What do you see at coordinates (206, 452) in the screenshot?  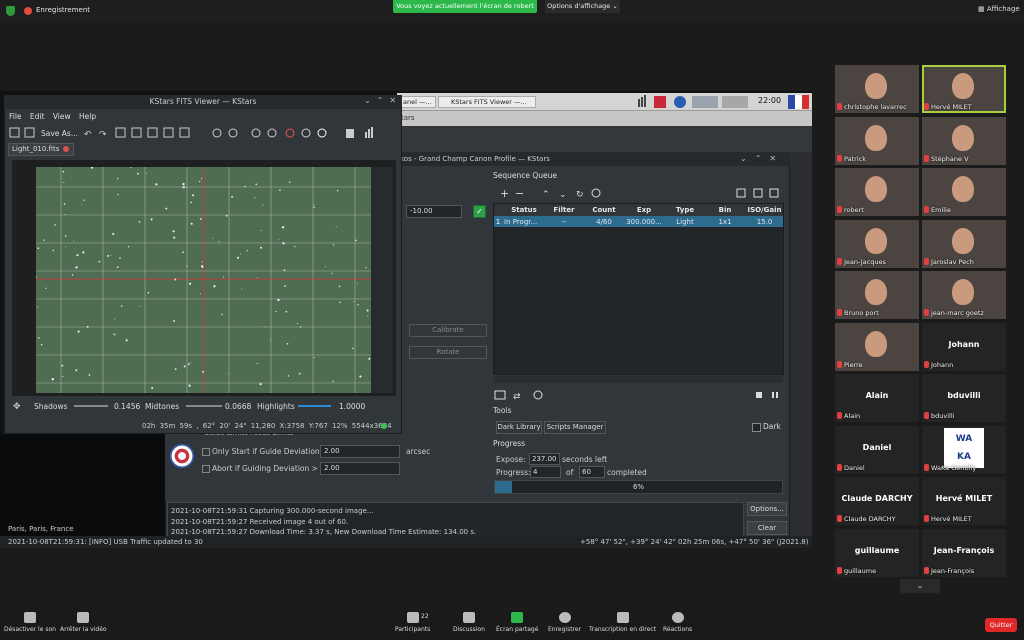 I see `only-start-checkbox` at bounding box center [206, 452].